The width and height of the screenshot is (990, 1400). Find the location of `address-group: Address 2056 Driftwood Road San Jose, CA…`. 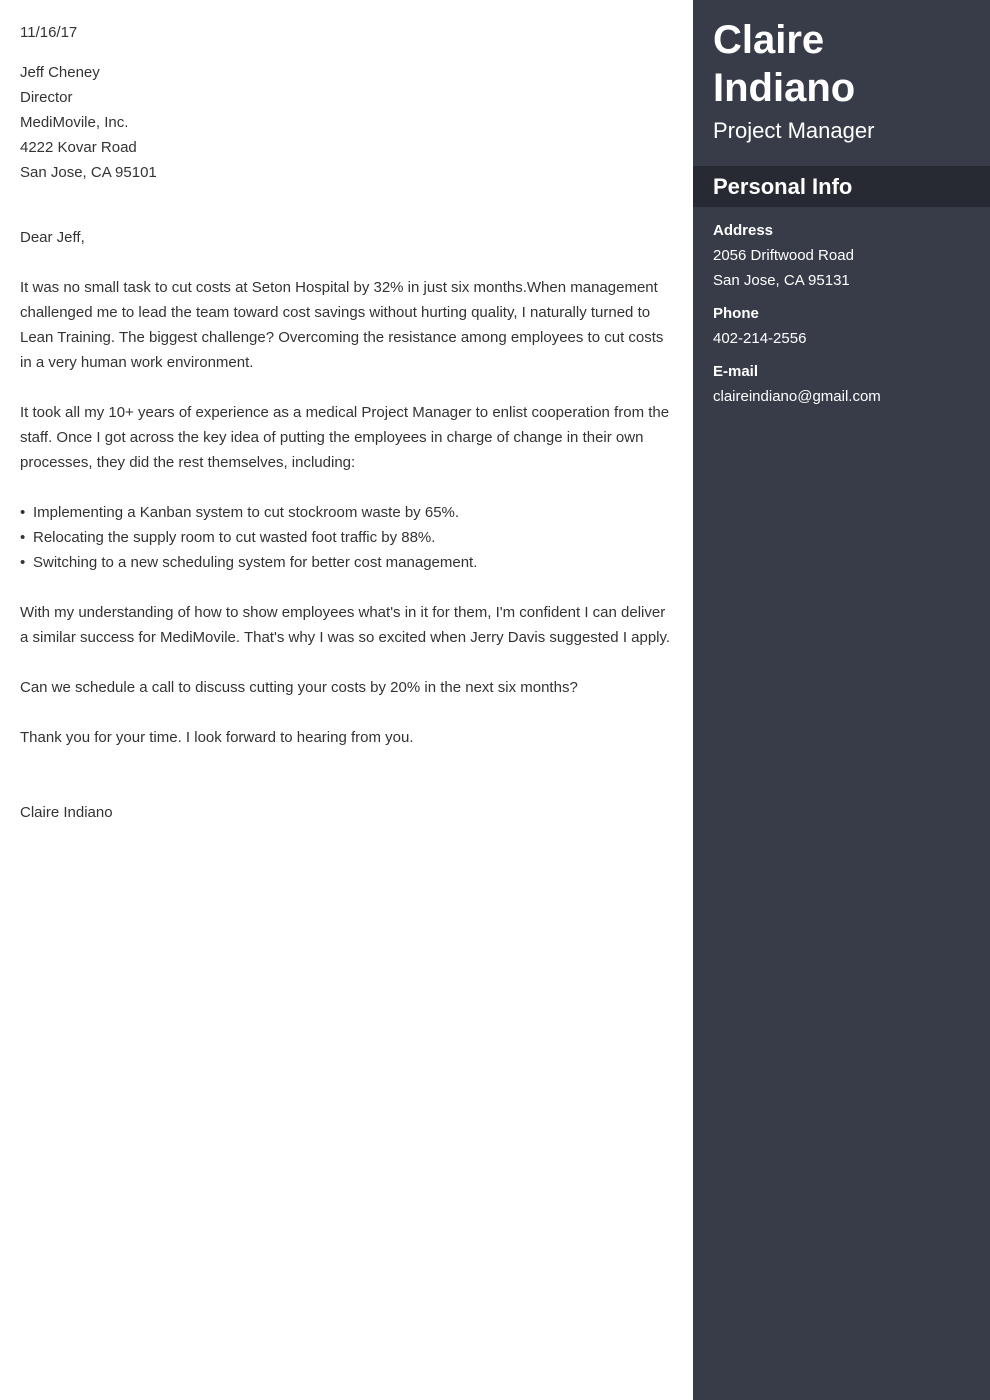

address-group: Address 2056 Driftwood Road San Jose, CA… is located at coordinates (841, 255).